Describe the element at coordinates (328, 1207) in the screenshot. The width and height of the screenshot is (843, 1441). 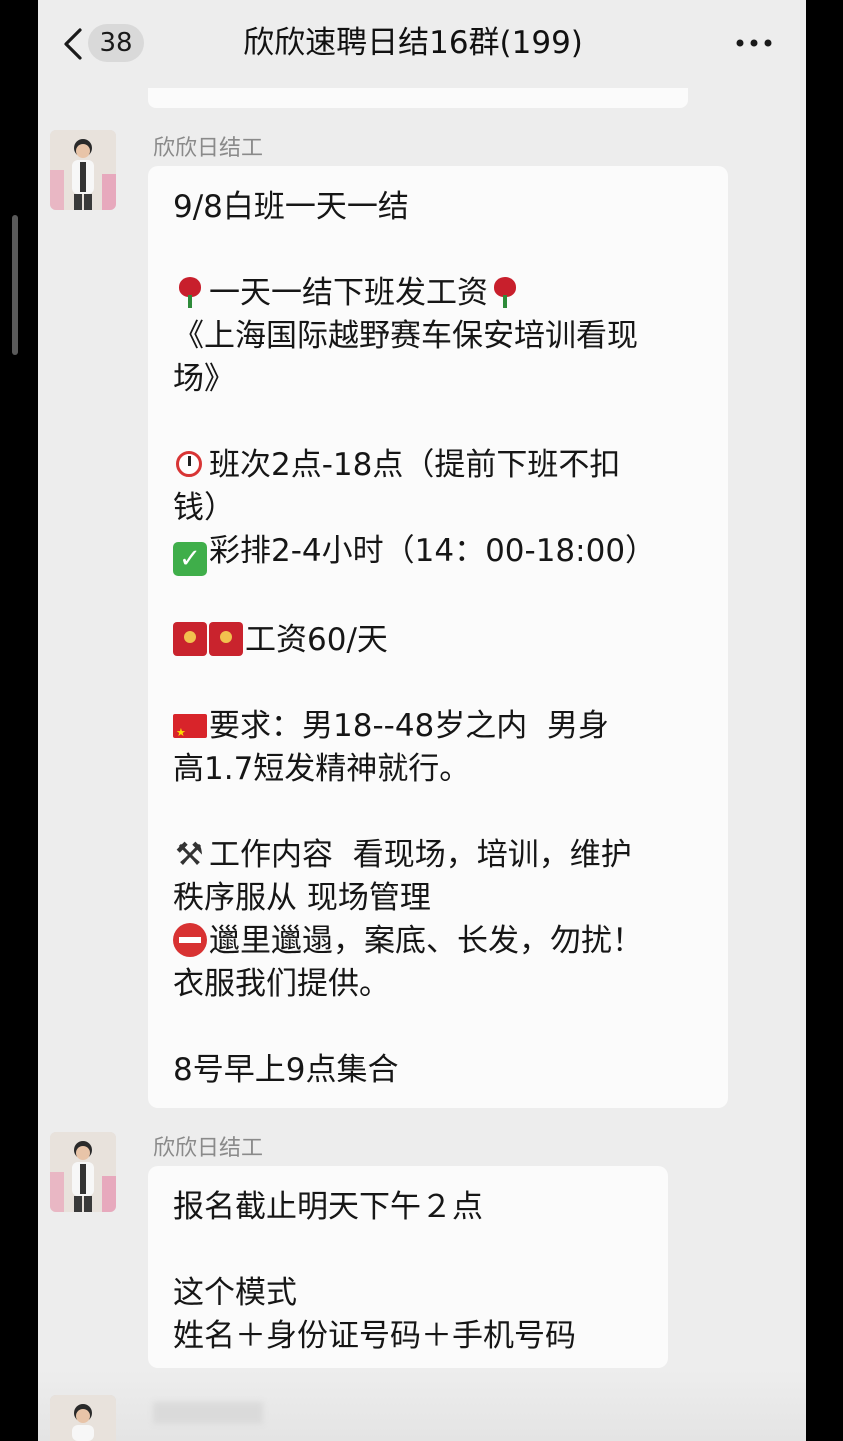
I see `message-line: 报名截止明天下午２点` at that location.